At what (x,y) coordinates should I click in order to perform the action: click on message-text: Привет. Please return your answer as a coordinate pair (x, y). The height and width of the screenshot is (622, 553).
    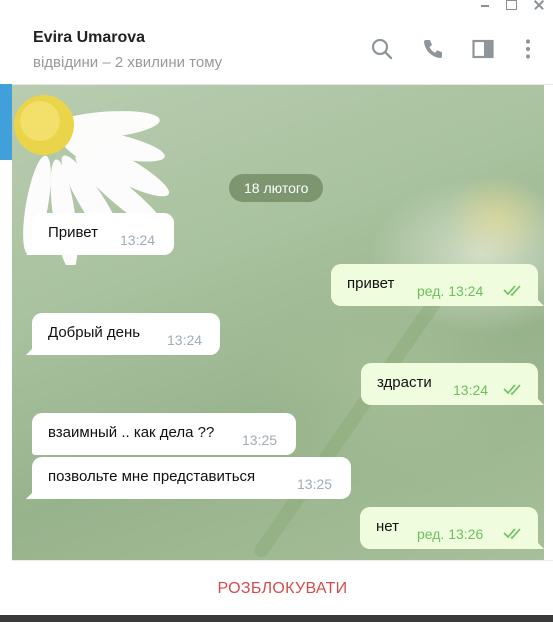
    Looking at the image, I should click on (73, 232).